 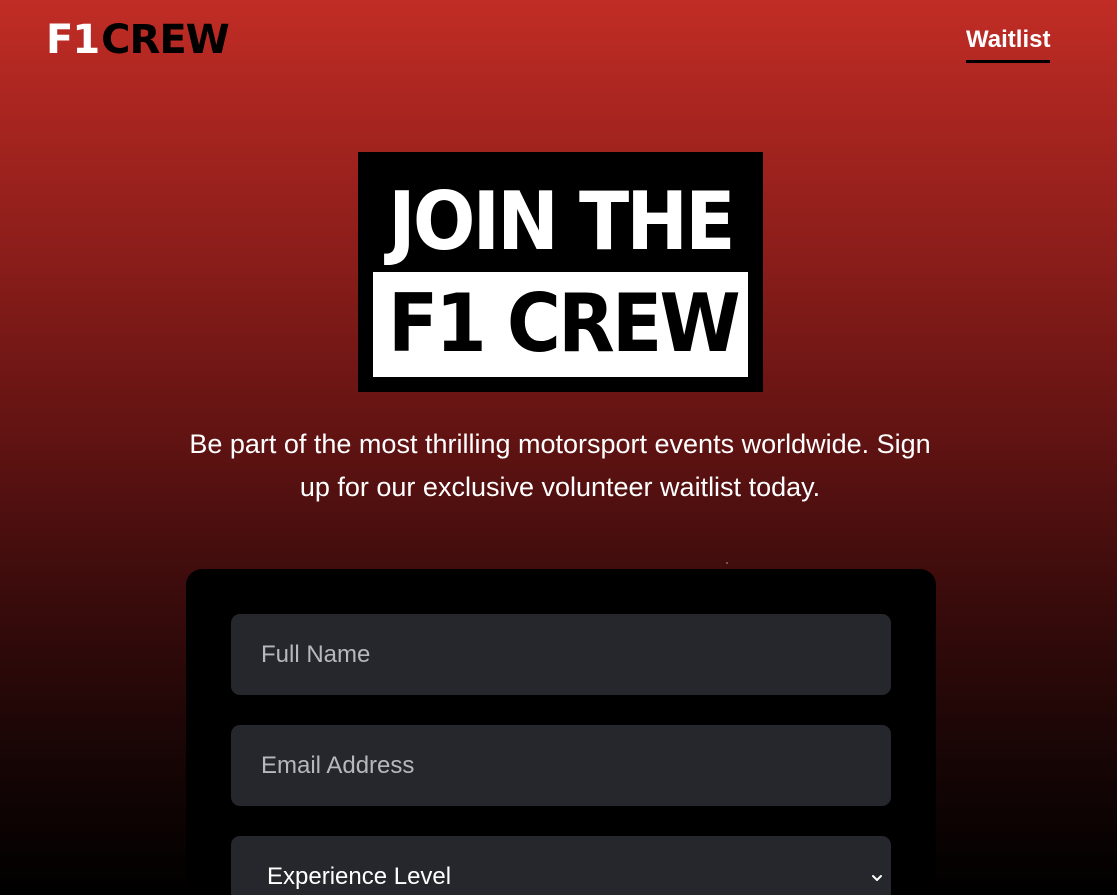 I want to click on hero-title-highlight: F1 CREW, so click(x=560, y=324).